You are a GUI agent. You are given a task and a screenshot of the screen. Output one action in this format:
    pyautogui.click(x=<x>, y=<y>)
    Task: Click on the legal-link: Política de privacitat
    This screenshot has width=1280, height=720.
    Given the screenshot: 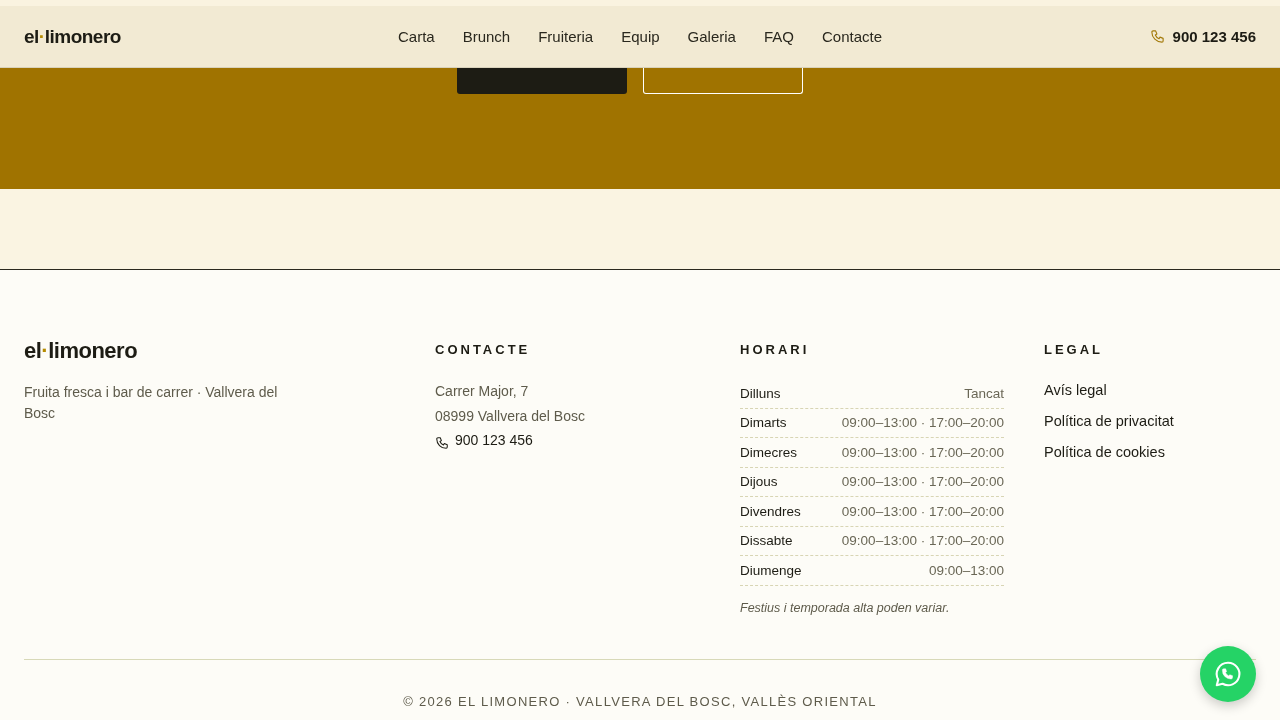 What is the action you would take?
    pyautogui.click(x=1109, y=421)
    